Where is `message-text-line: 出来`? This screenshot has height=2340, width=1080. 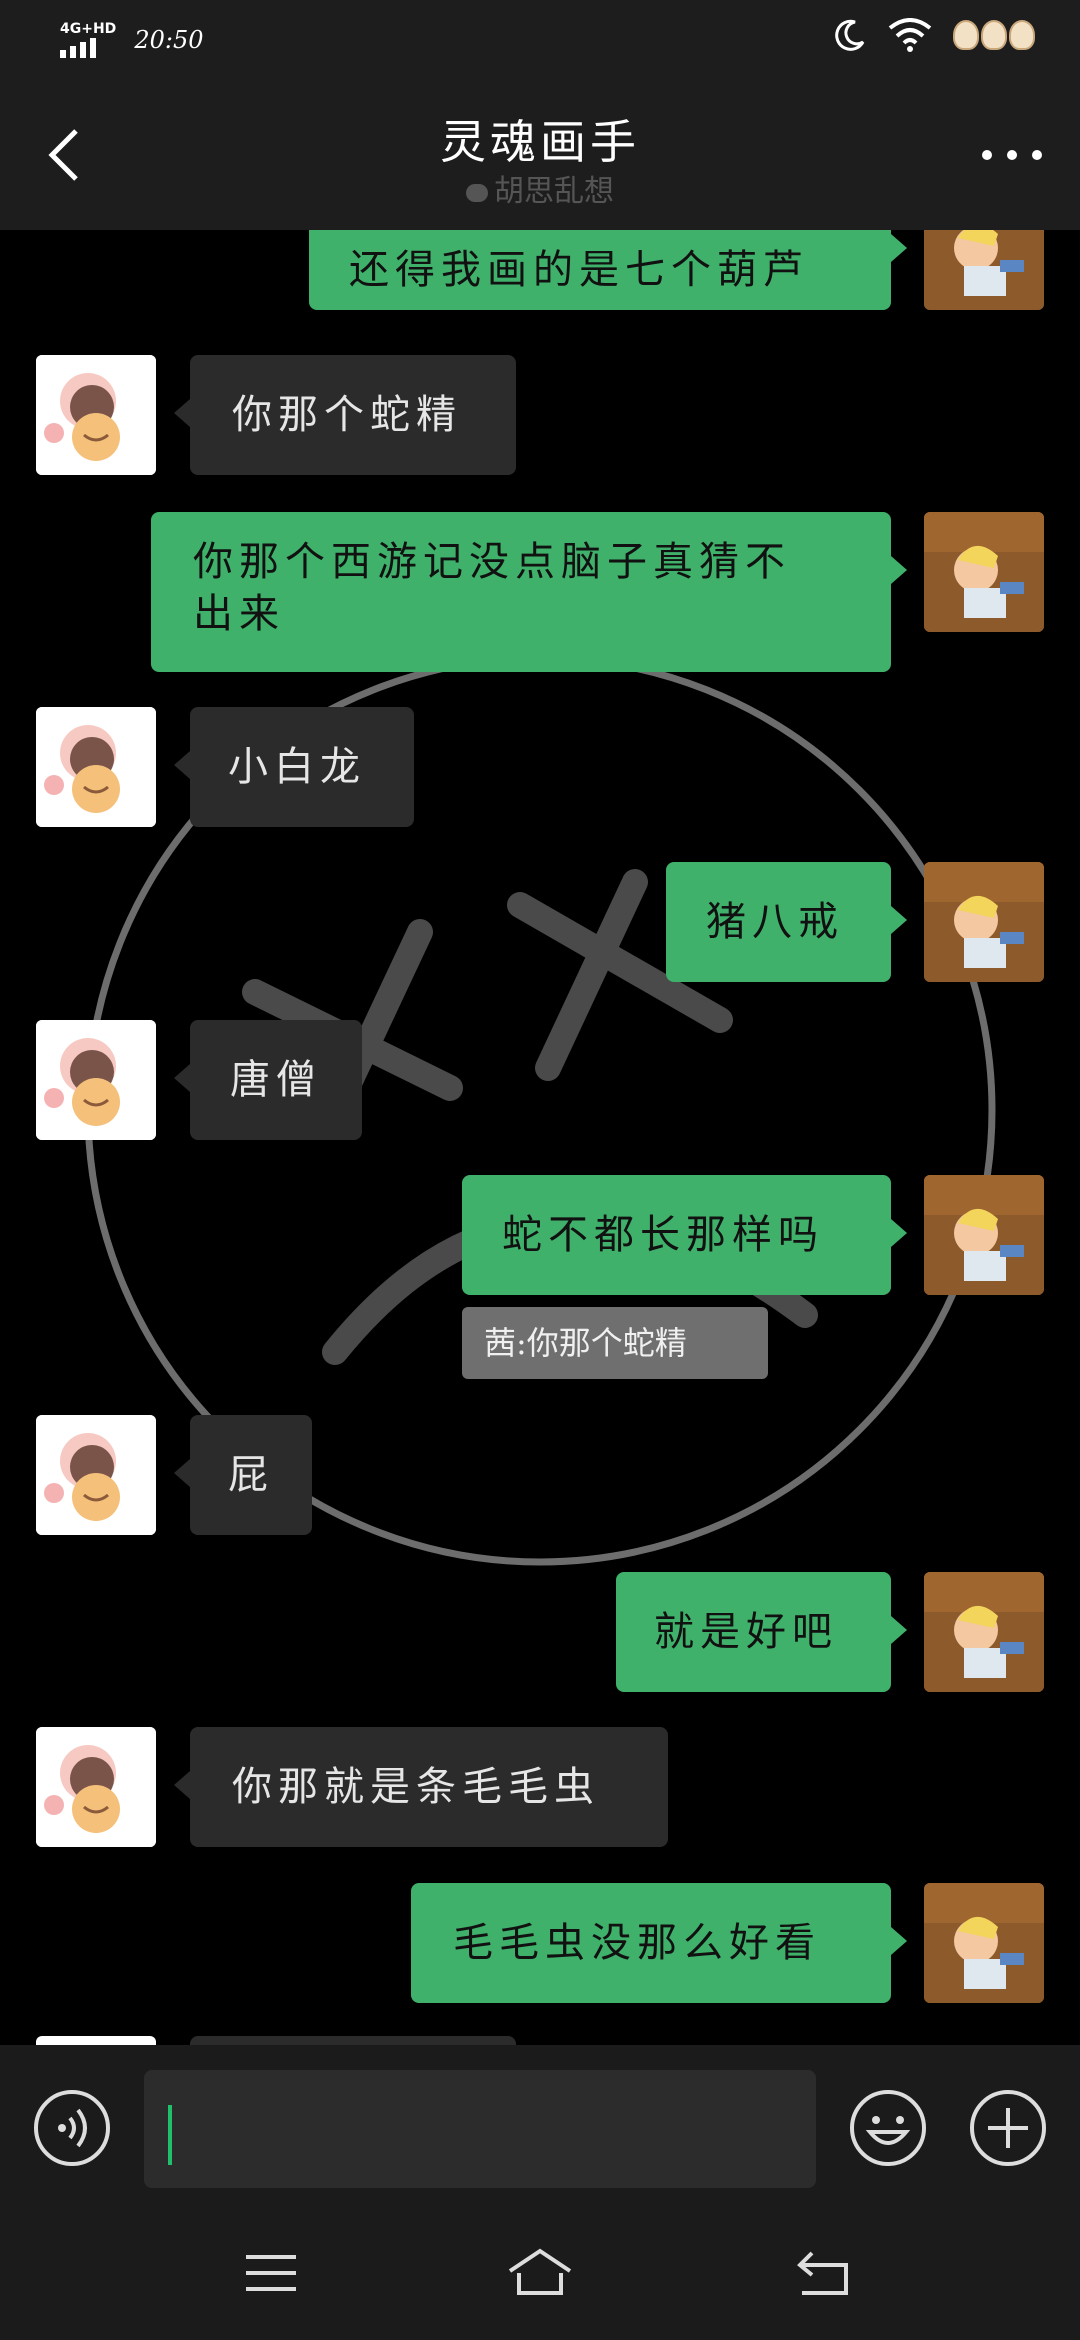 message-text-line: 出来 is located at coordinates (239, 614).